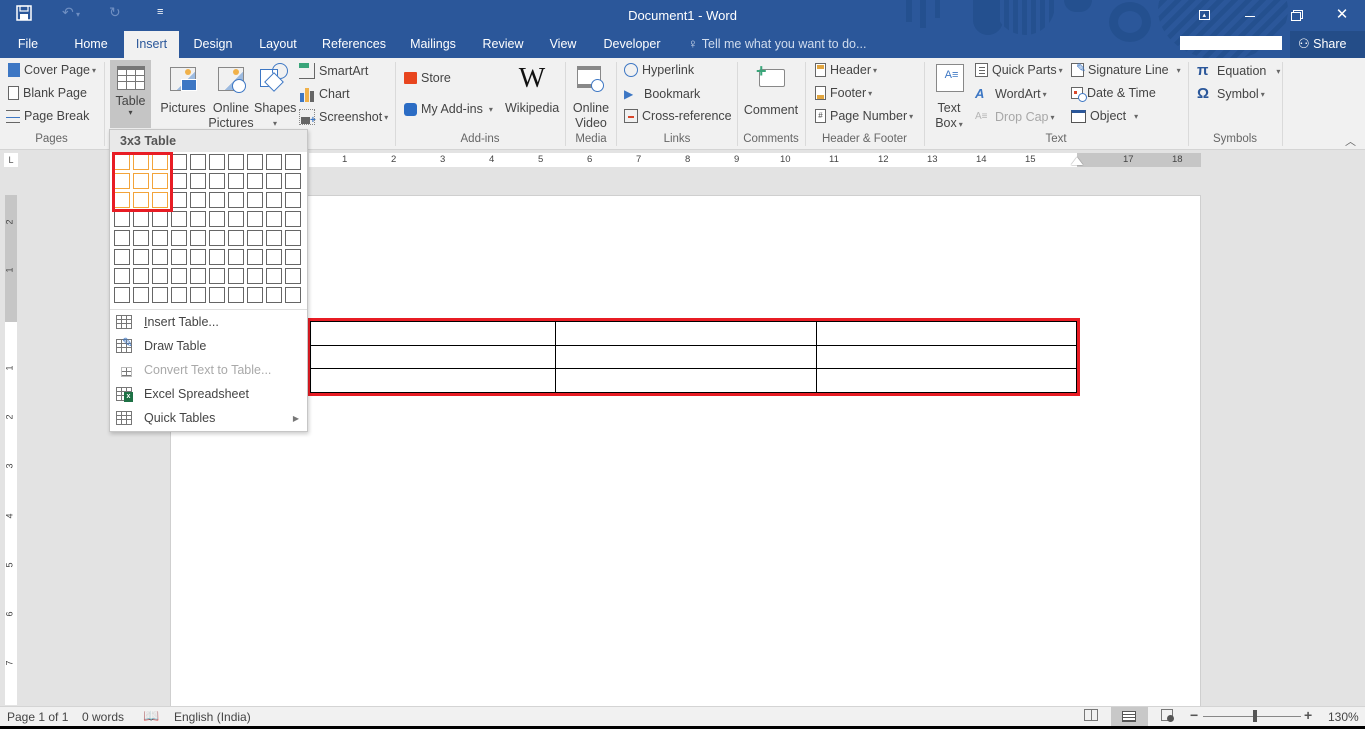 Image resolution: width=1365 pixels, height=729 pixels. What do you see at coordinates (1231, 43) in the screenshot?
I see `account-area` at bounding box center [1231, 43].